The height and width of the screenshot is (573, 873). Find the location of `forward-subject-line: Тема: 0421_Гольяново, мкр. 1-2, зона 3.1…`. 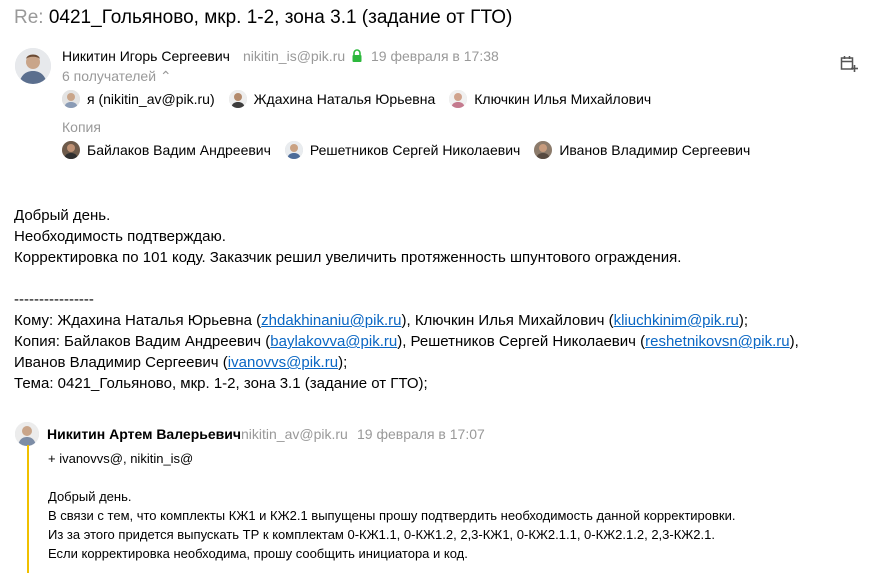

forward-subject-line: Тема: 0421_Гольяново, мкр. 1-2, зона 3.1… is located at coordinates (221, 383).